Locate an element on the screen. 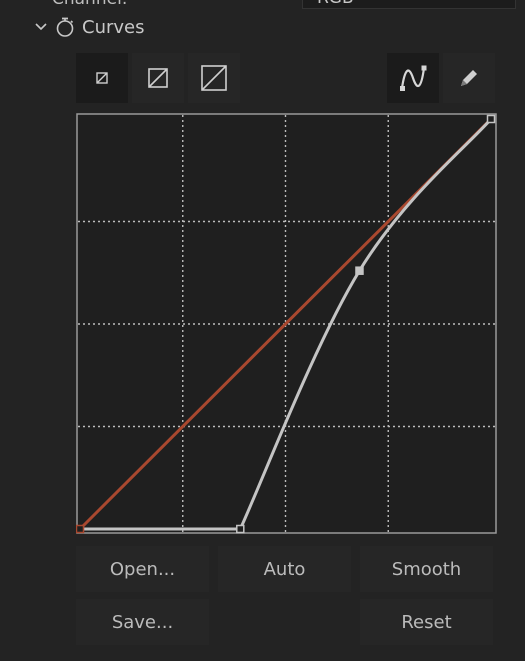 Image resolution: width=525 pixels, height=661 pixels. curves-size-small-icon is located at coordinates (102, 78).